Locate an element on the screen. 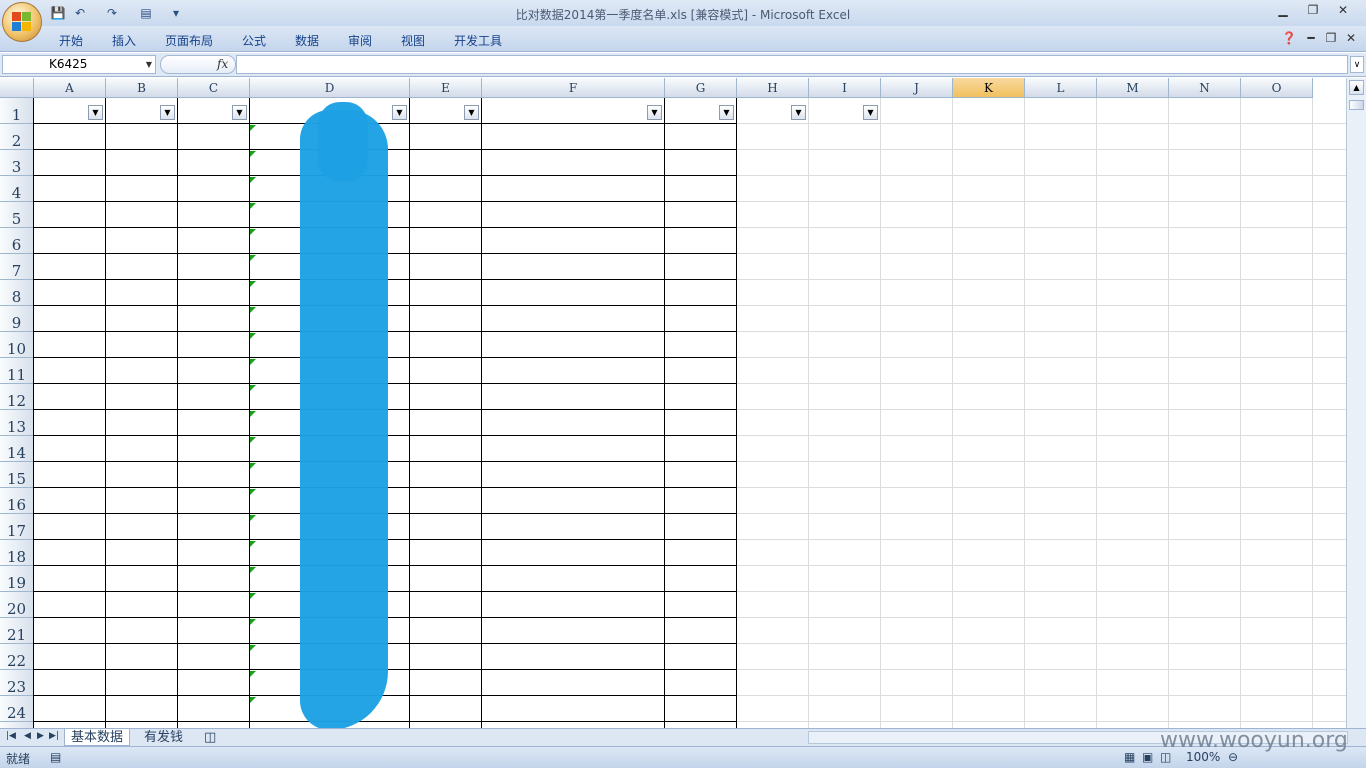  insert-function-icon: fx is located at coordinates (222, 64).